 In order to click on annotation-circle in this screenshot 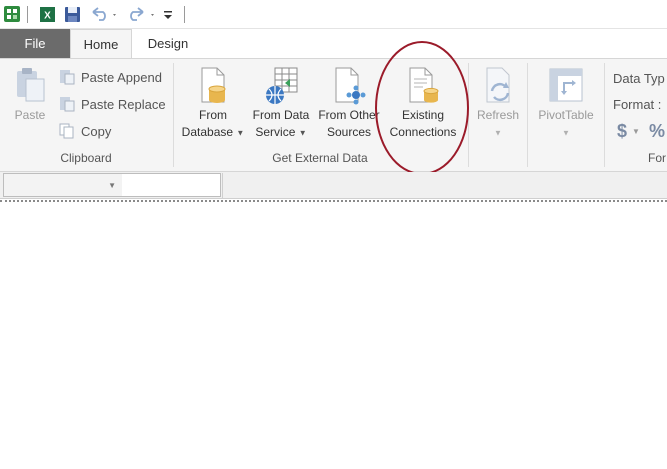, I will do `click(422, 108)`.